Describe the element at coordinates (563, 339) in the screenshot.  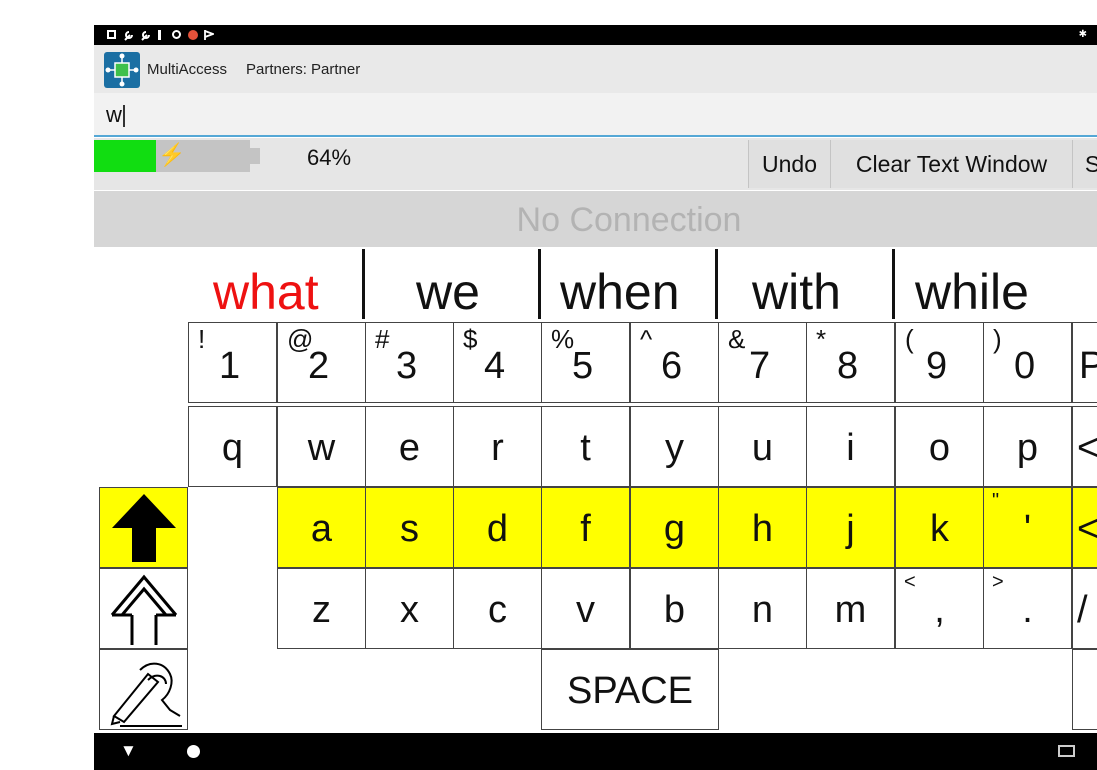
I see `key-alt-symbol: %` at that location.